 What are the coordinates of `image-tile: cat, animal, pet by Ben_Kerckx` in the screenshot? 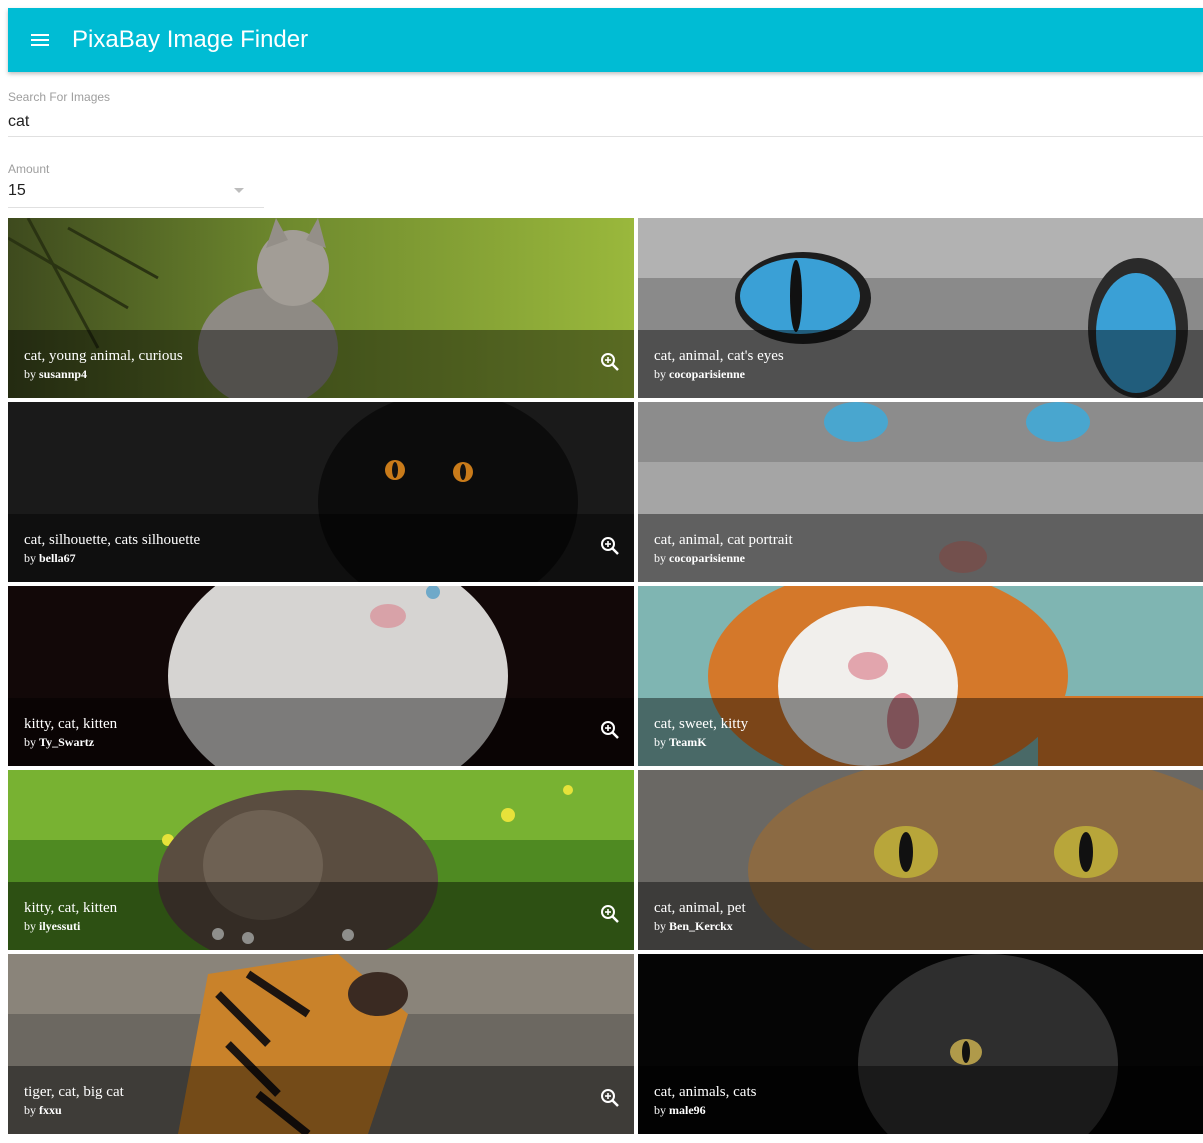 It's located at (920, 860).